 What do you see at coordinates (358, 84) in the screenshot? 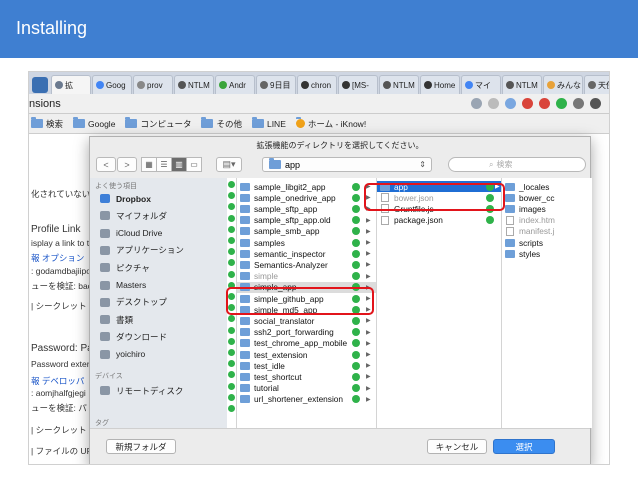
I see `browser-tab: [MS-` at bounding box center [358, 84].